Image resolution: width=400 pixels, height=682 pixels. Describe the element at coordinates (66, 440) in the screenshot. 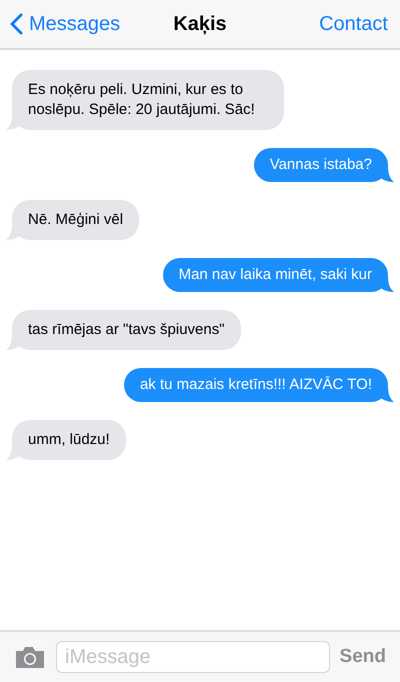

I see `received-message: umm, lūdzu!` at that location.